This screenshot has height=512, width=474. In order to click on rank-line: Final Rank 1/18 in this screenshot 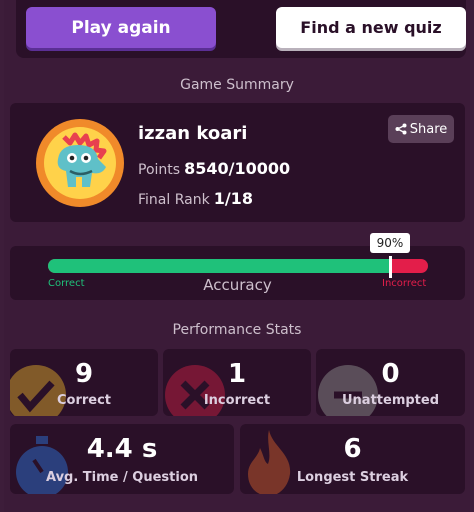, I will do `click(195, 198)`.